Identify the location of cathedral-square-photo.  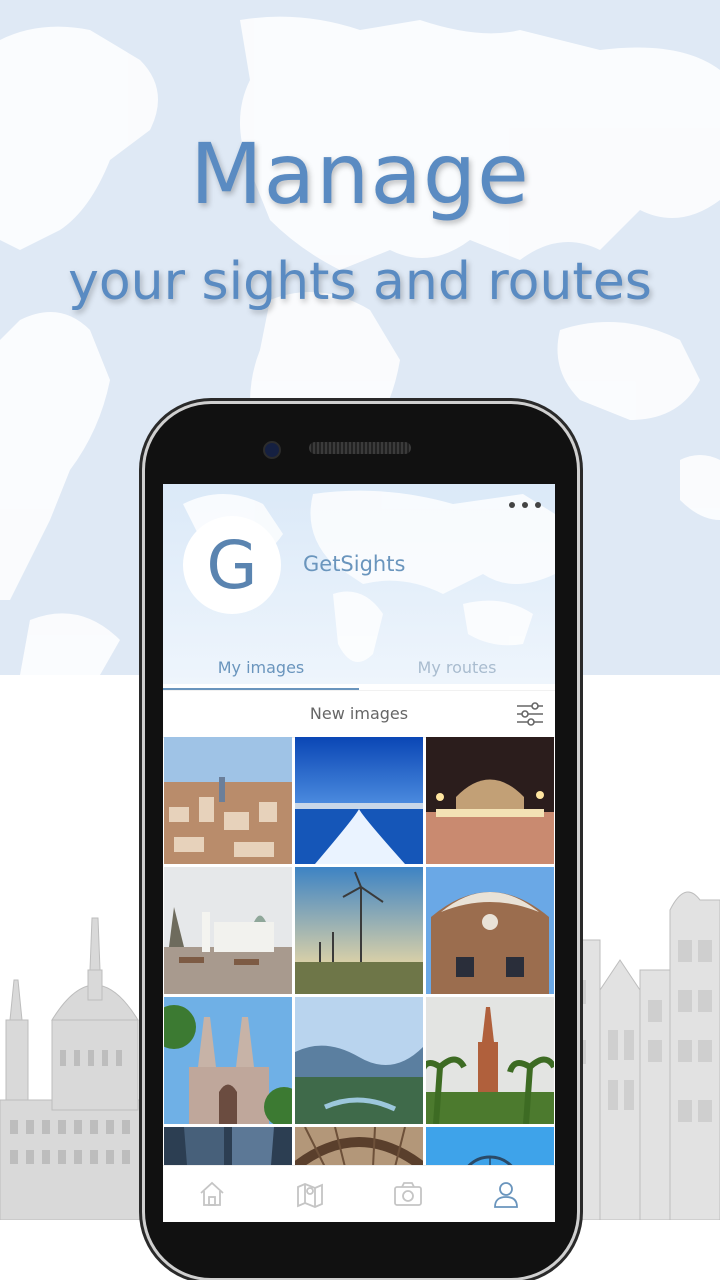
(228, 930).